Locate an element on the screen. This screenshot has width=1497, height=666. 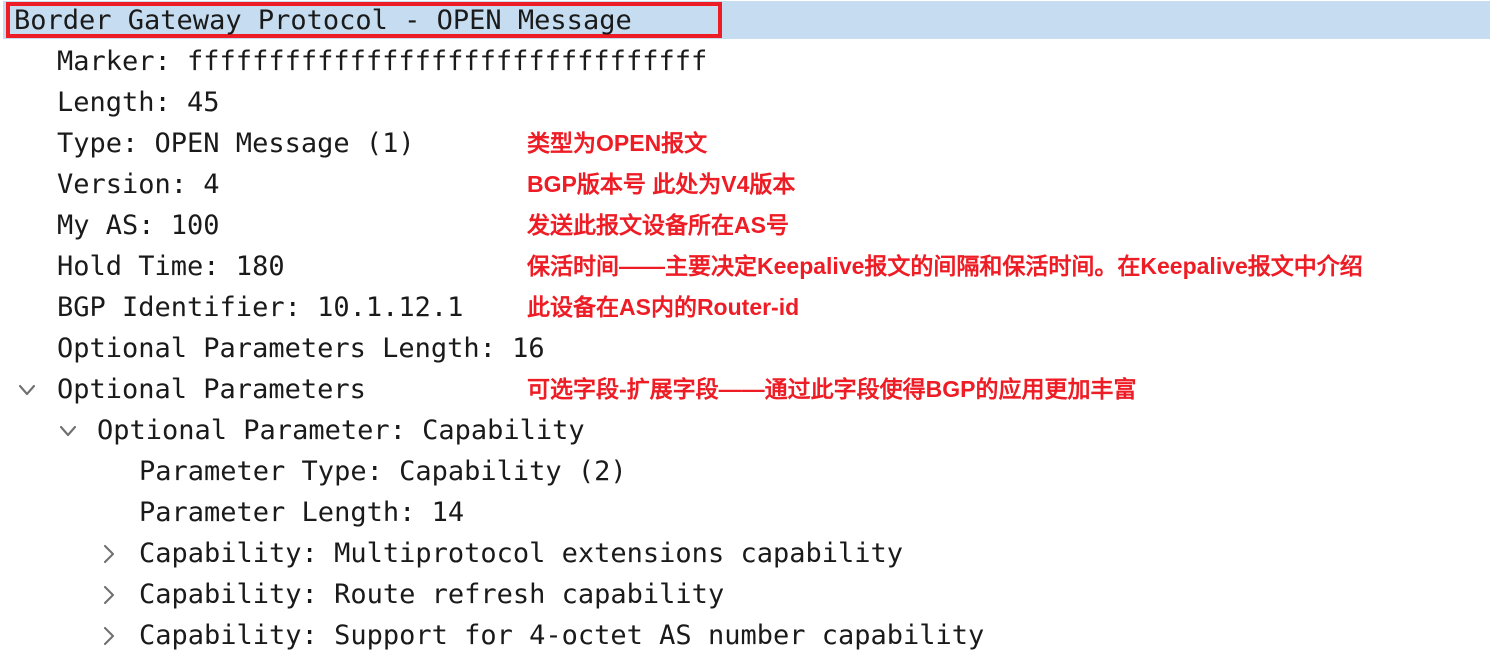
tree-row-type: Type: OPEN Message (1) 类型为OPEN报文 is located at coordinates (748, 143).